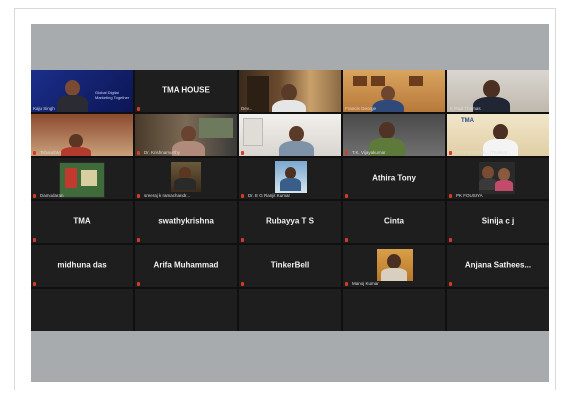 The width and height of the screenshot is (570, 396). I want to click on participant-tile: Rubayya T S, so click(290, 222).